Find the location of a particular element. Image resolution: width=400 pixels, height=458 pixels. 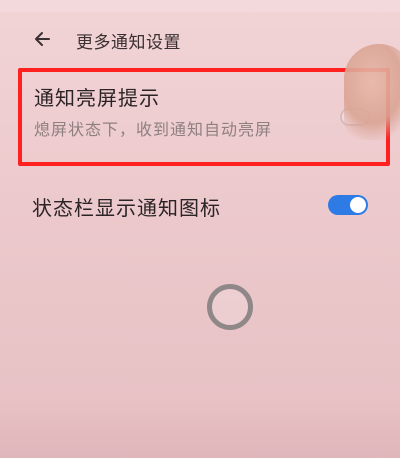

setting-status-bar-icon-title: 状态栏显示通知图标 is located at coordinates (126, 208).